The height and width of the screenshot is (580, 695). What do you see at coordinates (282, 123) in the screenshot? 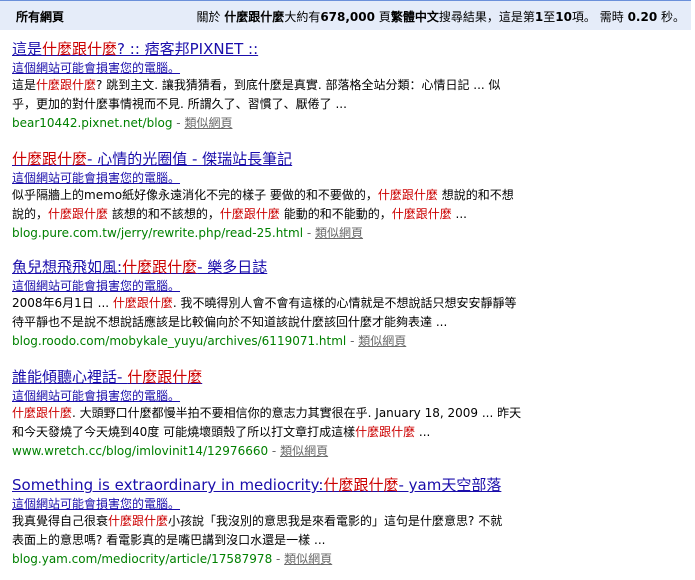
I see `result-meta: bear10442.pixnet.net/blog - 類似網頁` at bounding box center [282, 123].